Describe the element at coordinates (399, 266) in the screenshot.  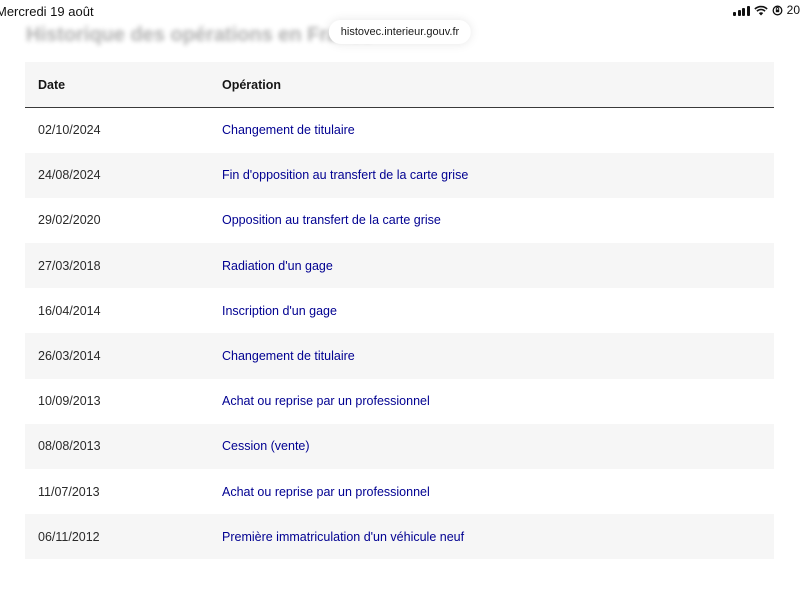
I see `table-row: 27/03/2018 Radiation d'un gage` at that location.